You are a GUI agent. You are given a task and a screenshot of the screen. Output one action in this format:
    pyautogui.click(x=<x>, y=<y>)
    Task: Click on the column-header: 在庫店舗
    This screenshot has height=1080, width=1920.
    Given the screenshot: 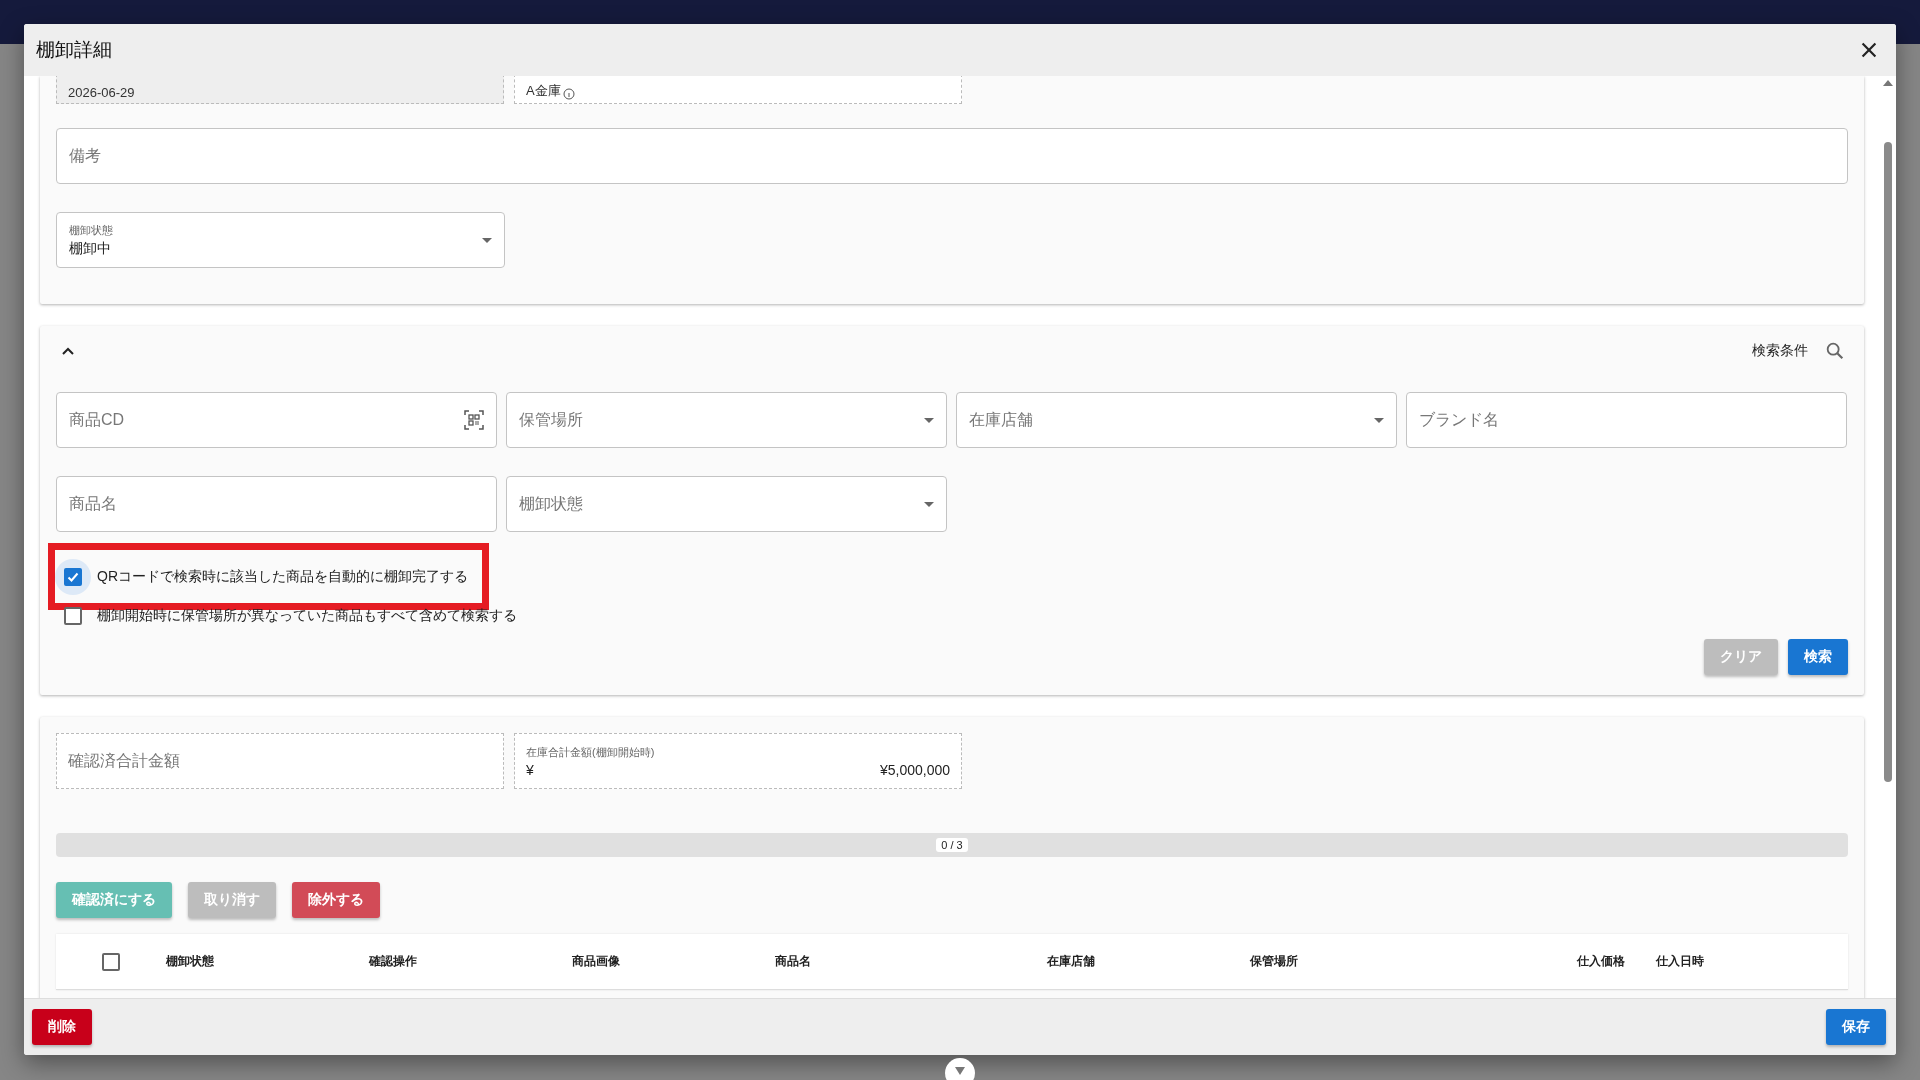 What is the action you would take?
    pyautogui.click(x=1148, y=961)
    